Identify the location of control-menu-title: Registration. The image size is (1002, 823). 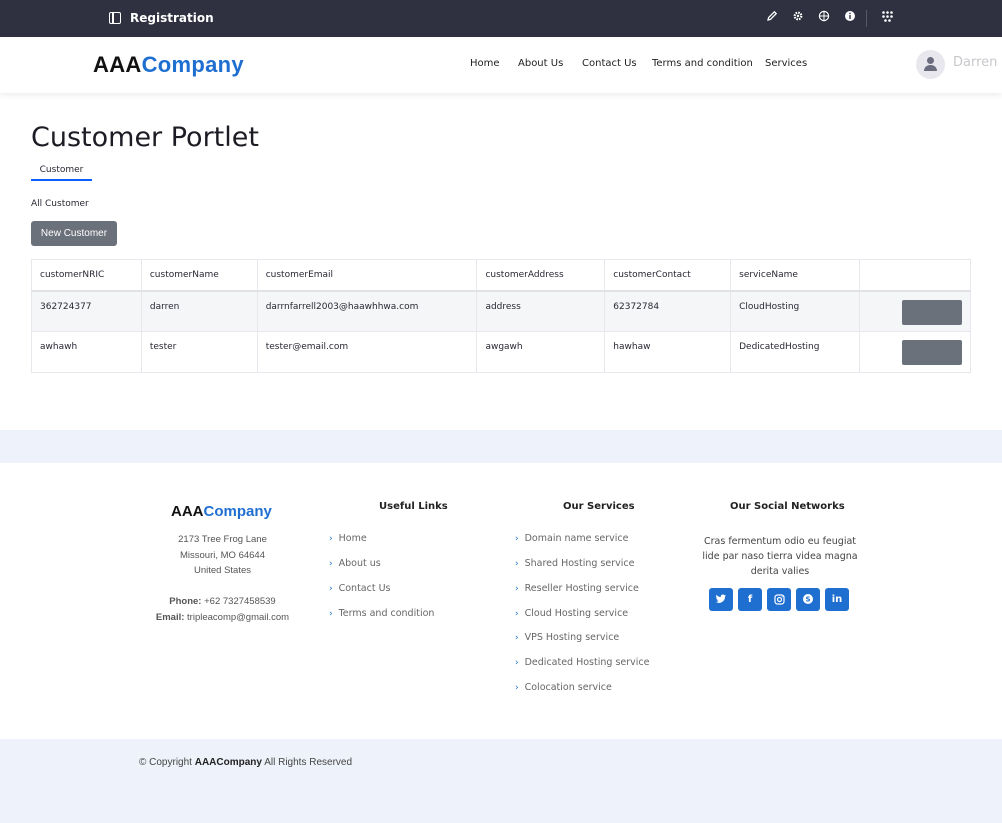
(172, 18).